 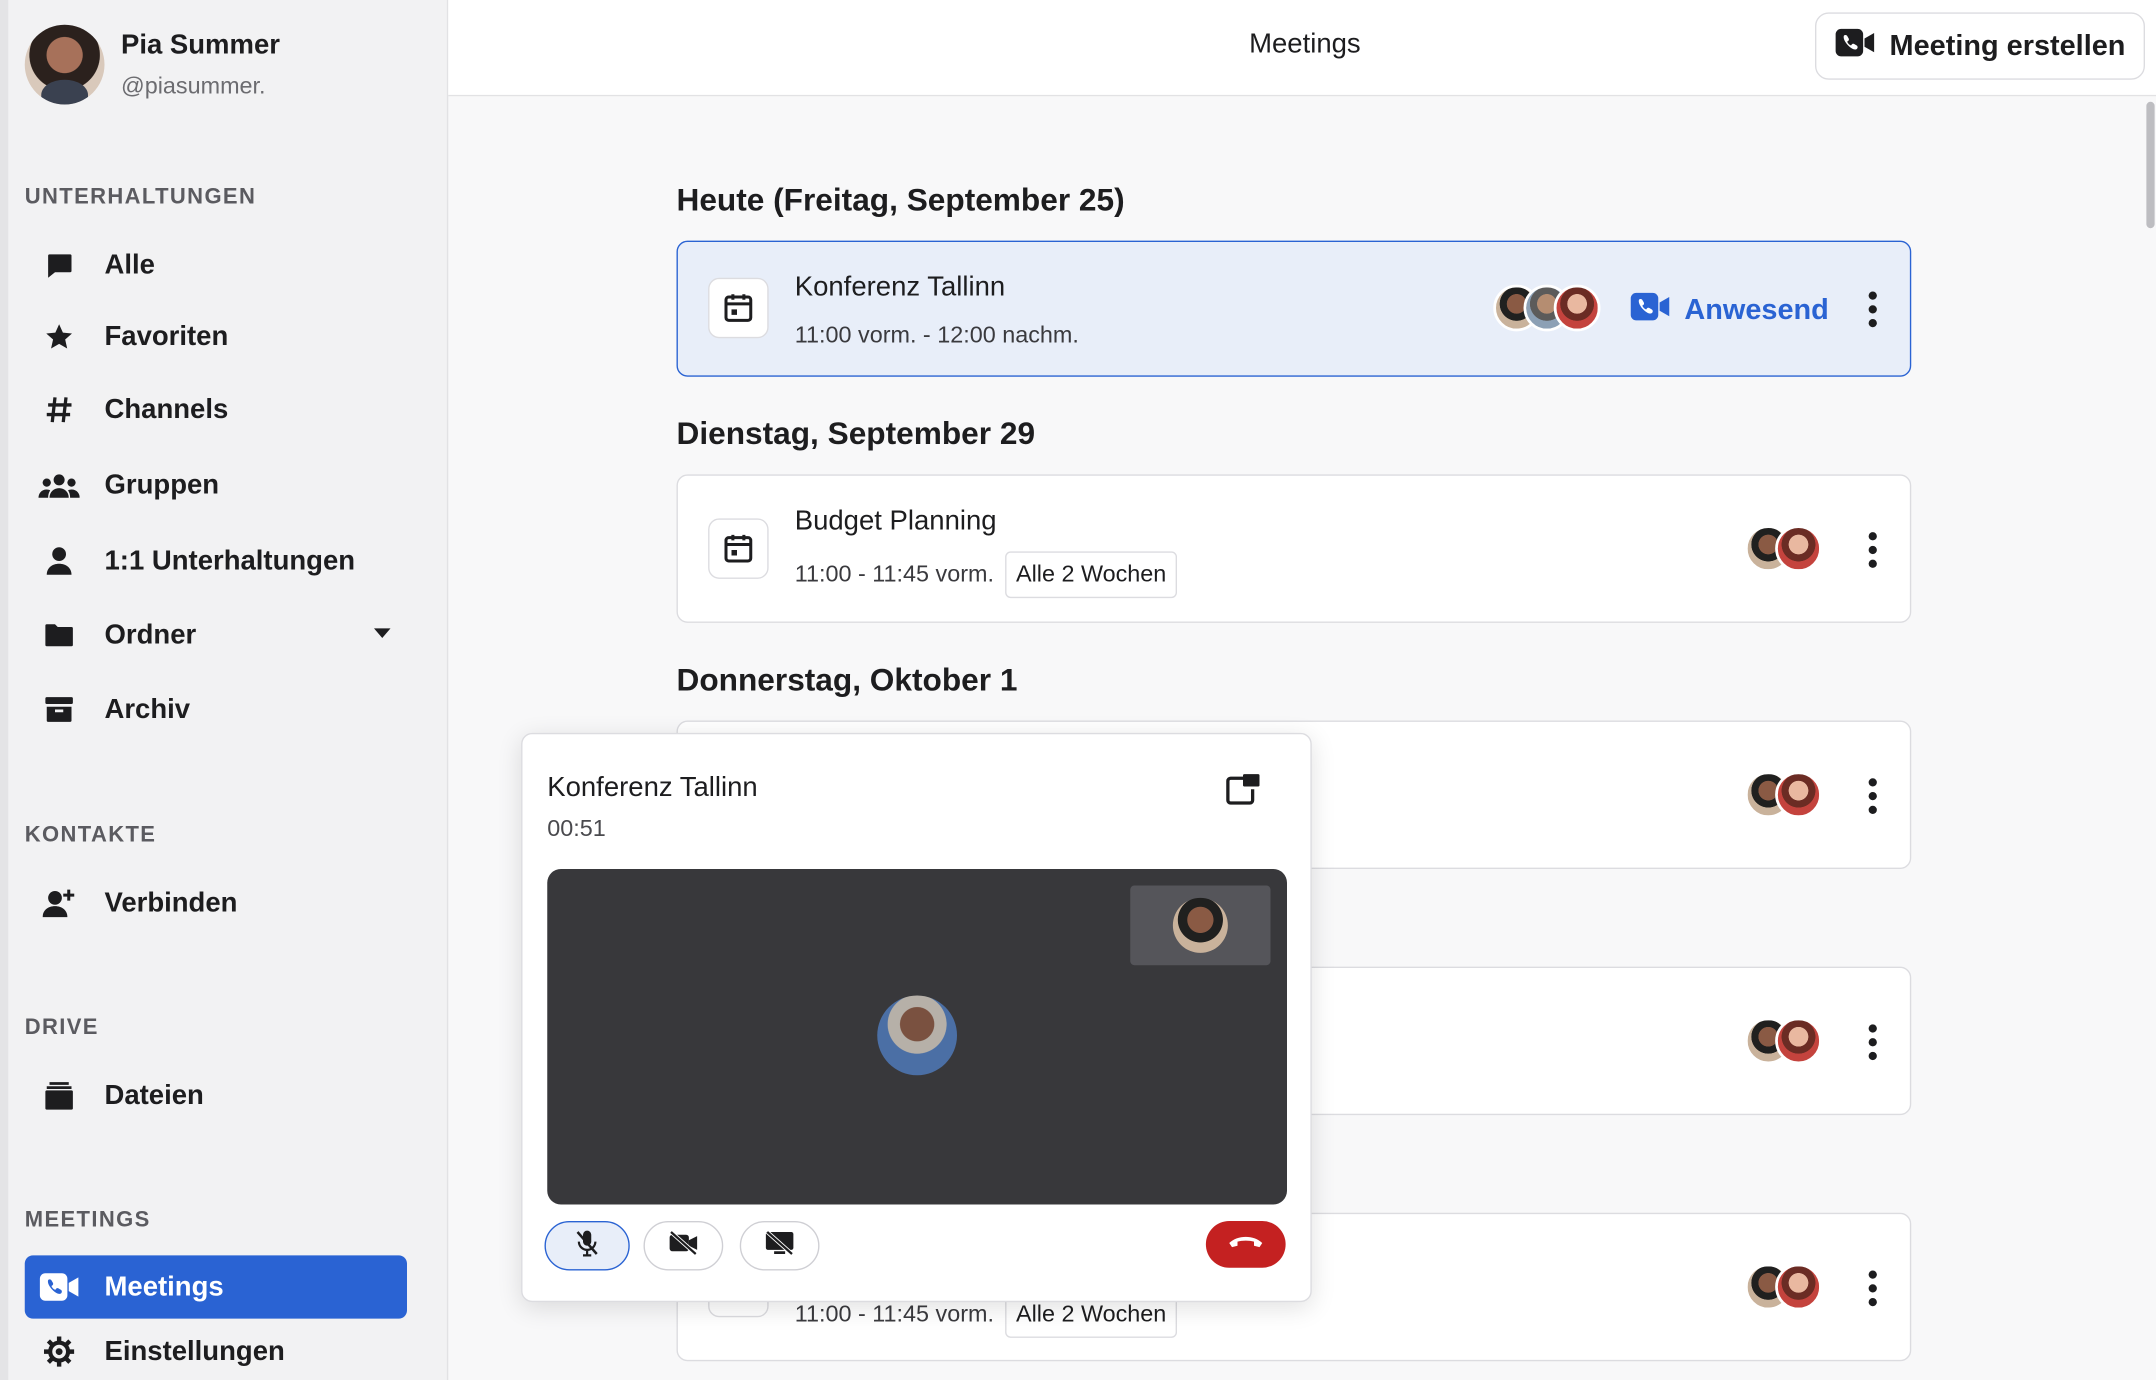 What do you see at coordinates (59, 265) in the screenshot?
I see `chat-bubble-icon` at bounding box center [59, 265].